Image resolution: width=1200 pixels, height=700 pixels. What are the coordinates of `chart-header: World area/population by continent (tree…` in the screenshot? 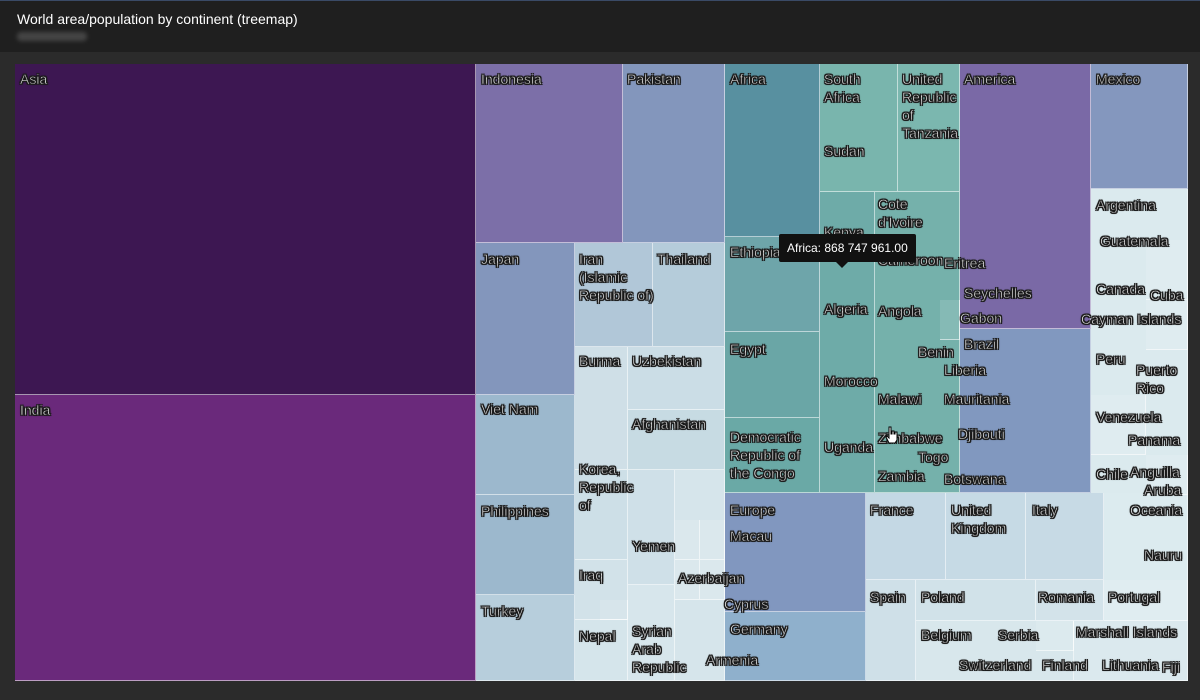 It's located at (600, 26).